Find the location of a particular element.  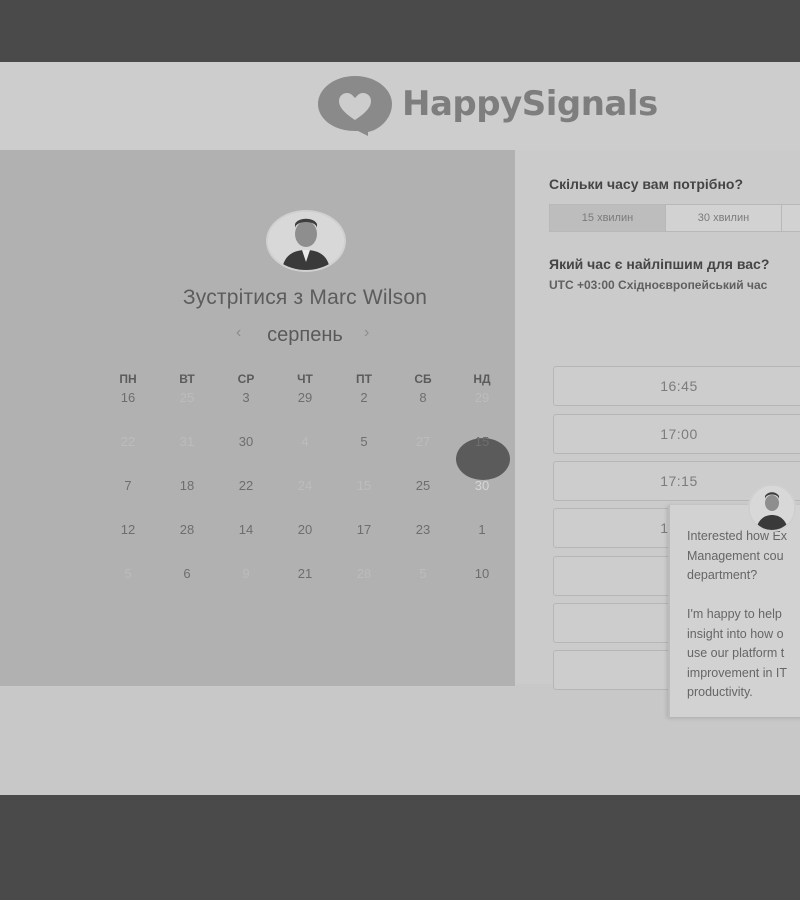

chevron-right-icon: › is located at coordinates (366, 333).